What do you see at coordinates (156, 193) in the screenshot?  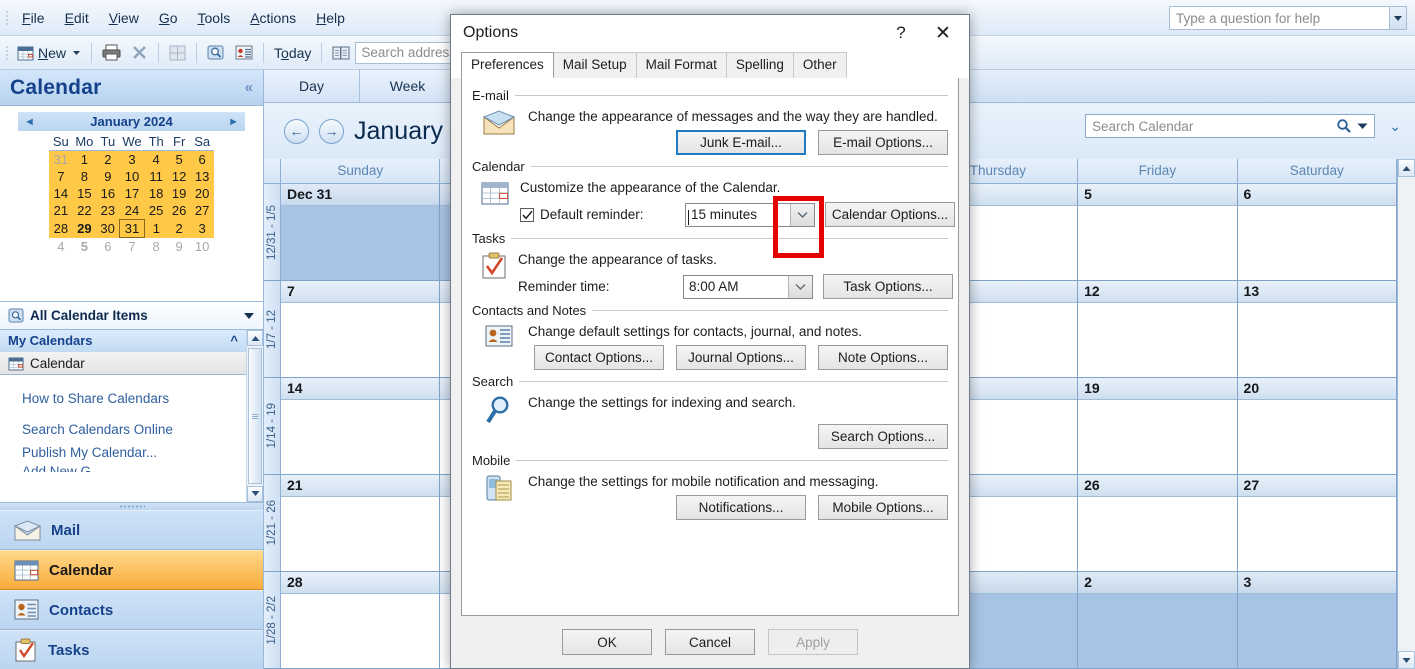 I see `mini-calendar-day: 18` at bounding box center [156, 193].